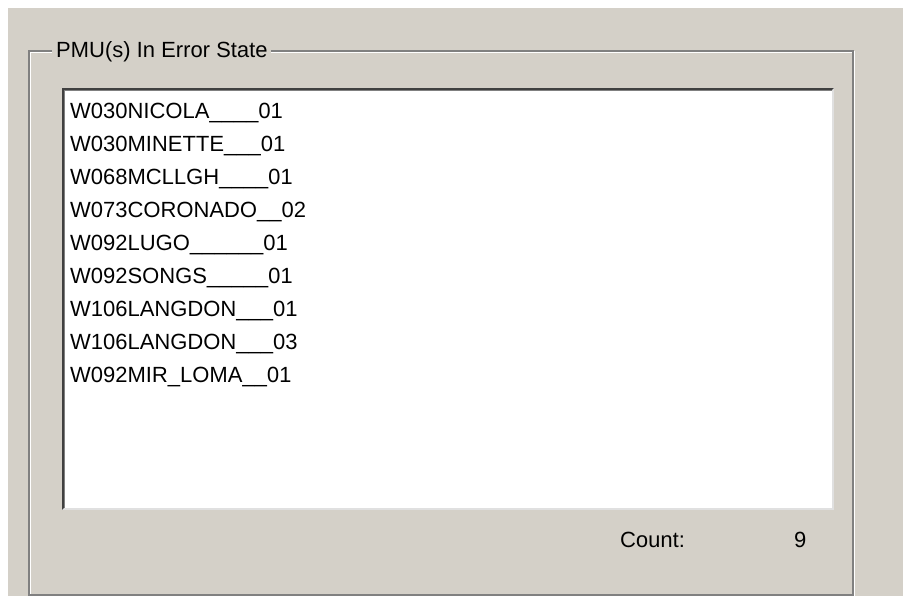 The height and width of the screenshot is (596, 903). I want to click on list-item: W092MIR_LOMA__01, so click(181, 374).